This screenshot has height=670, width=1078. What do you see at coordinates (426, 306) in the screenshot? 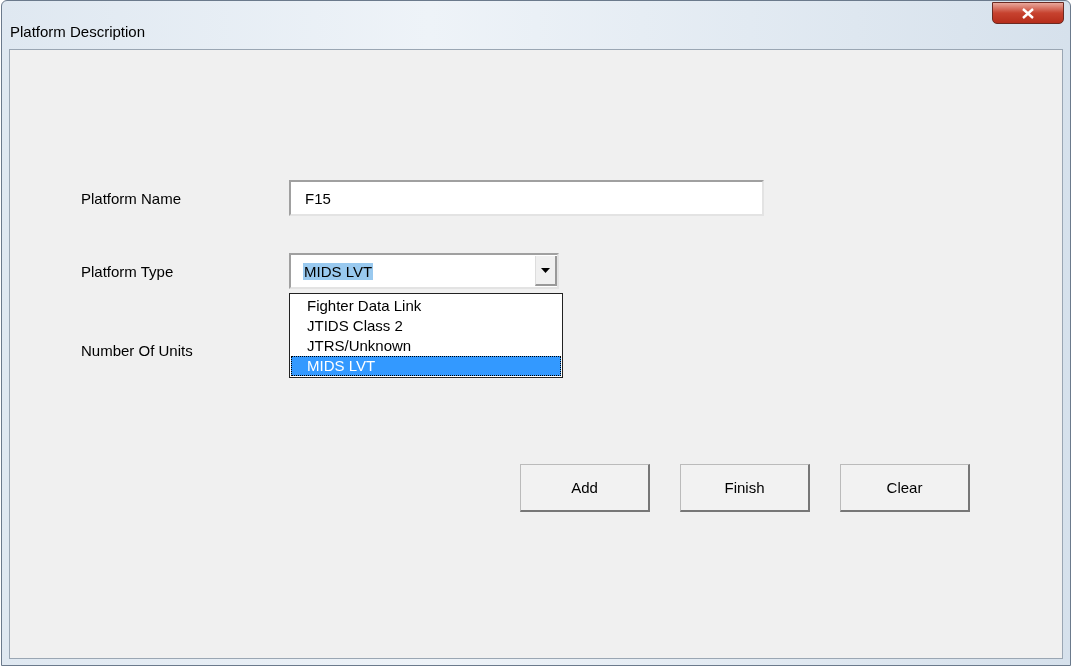
I see `dropdown-option: Fighter Data Link` at bounding box center [426, 306].